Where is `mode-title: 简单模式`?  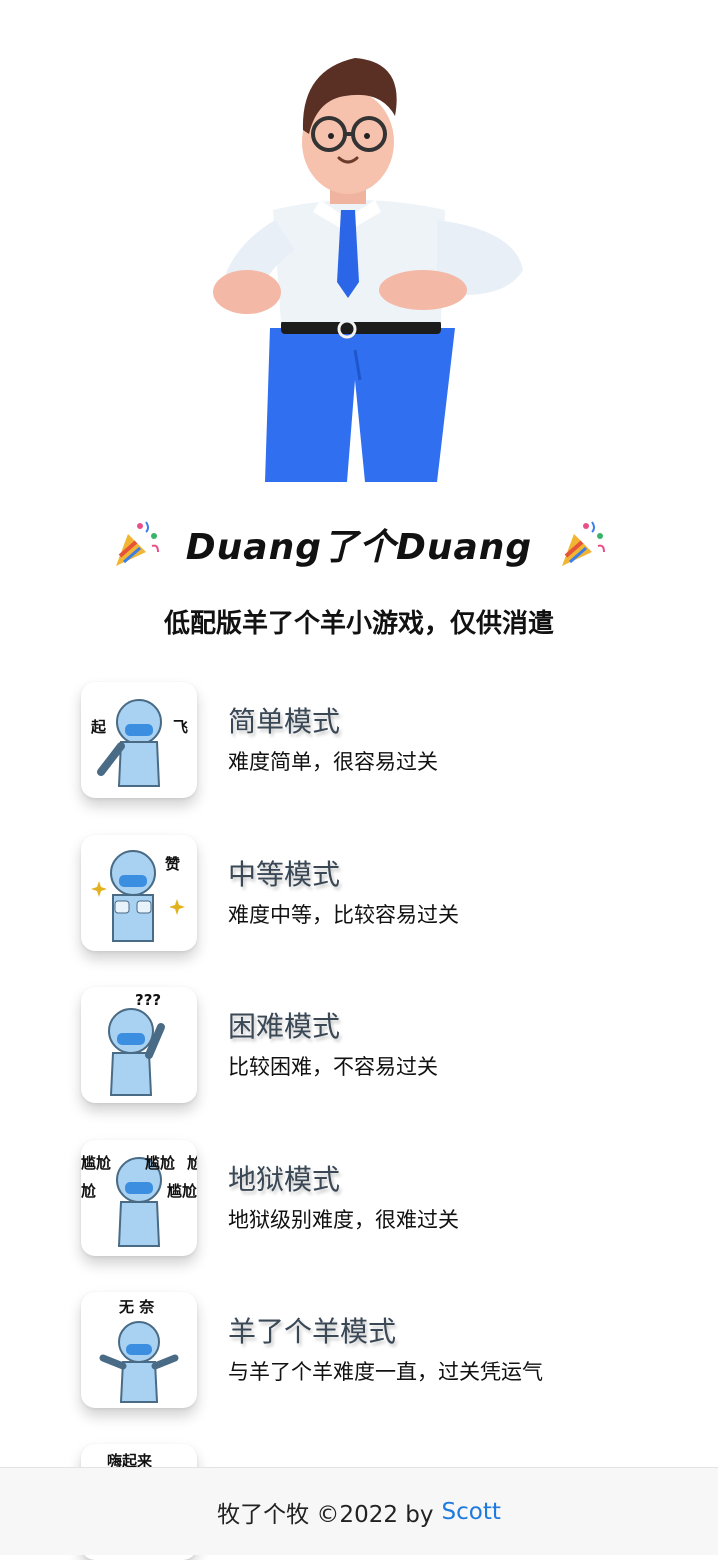
mode-title: 简单模式 is located at coordinates (284, 721).